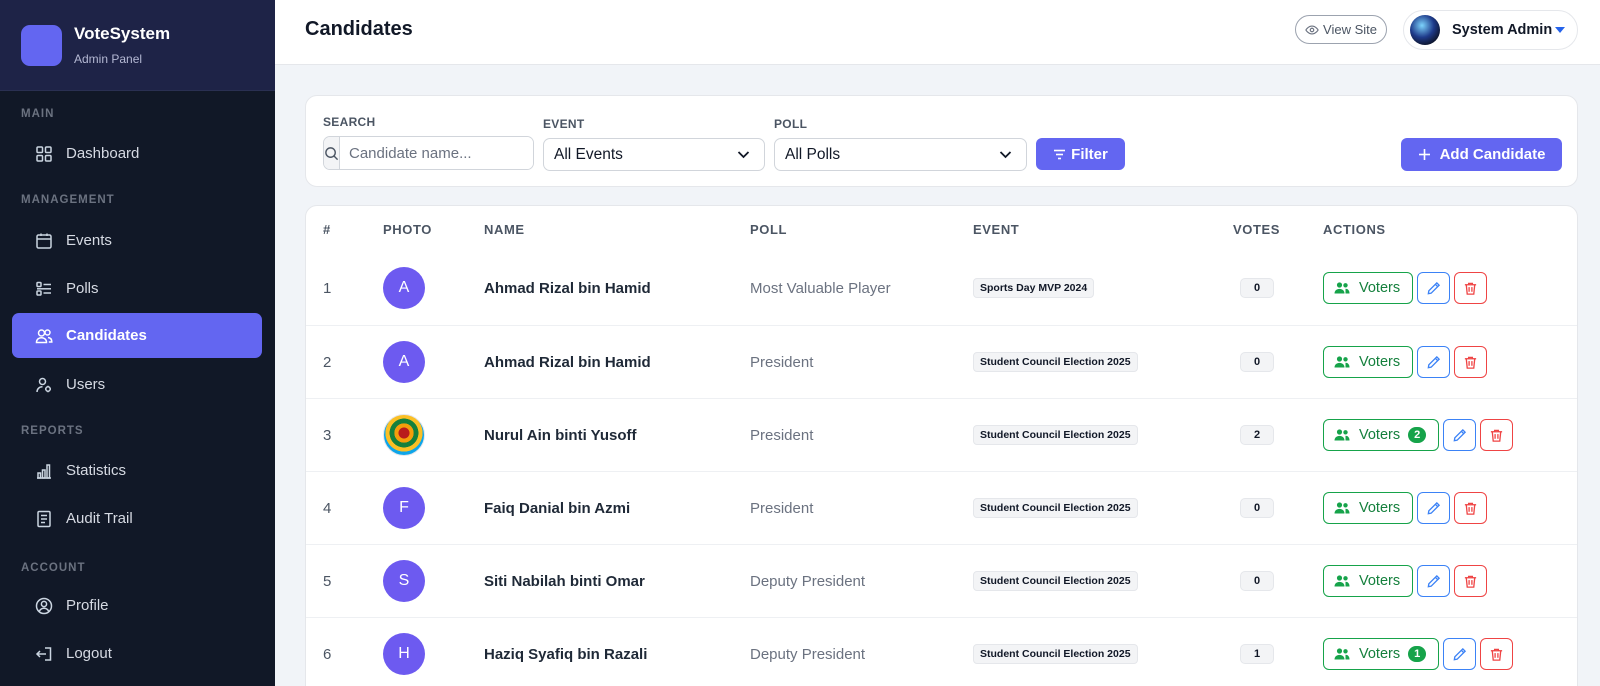 The width and height of the screenshot is (1600, 686). Describe the element at coordinates (137, 605) in the screenshot. I see `sidebar-item-profile: Profile` at that location.